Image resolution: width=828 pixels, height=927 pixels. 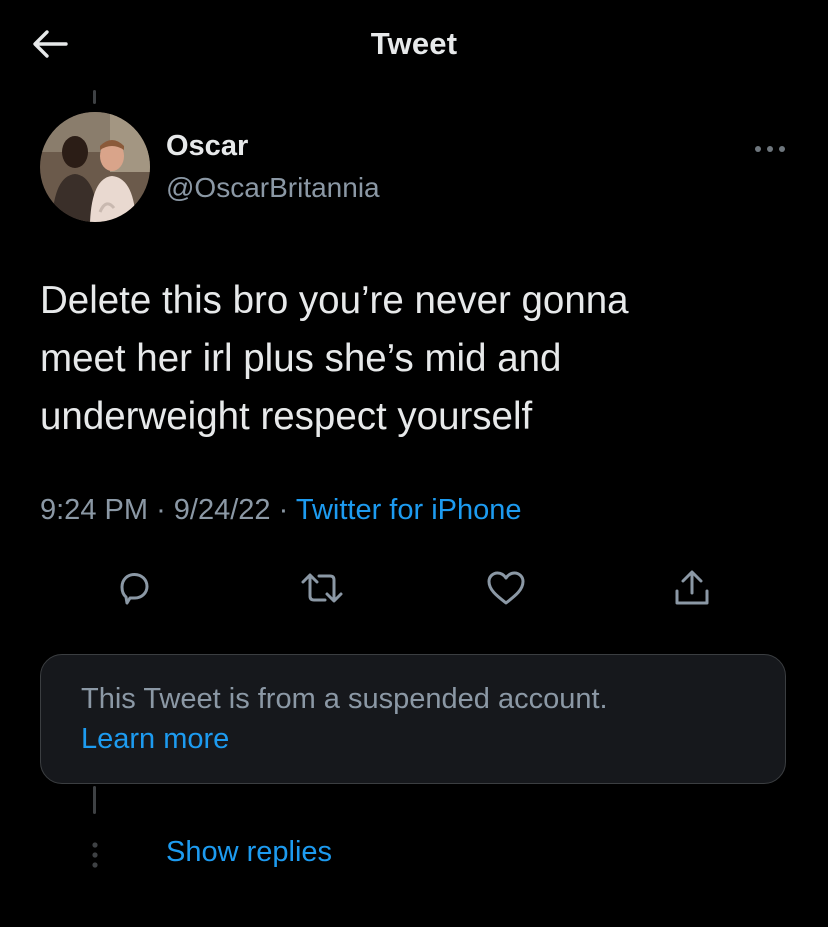 I want to click on tweet-meta: 9:24 PM · 9/24/22 · Twitter for iPhone, so click(x=281, y=510).